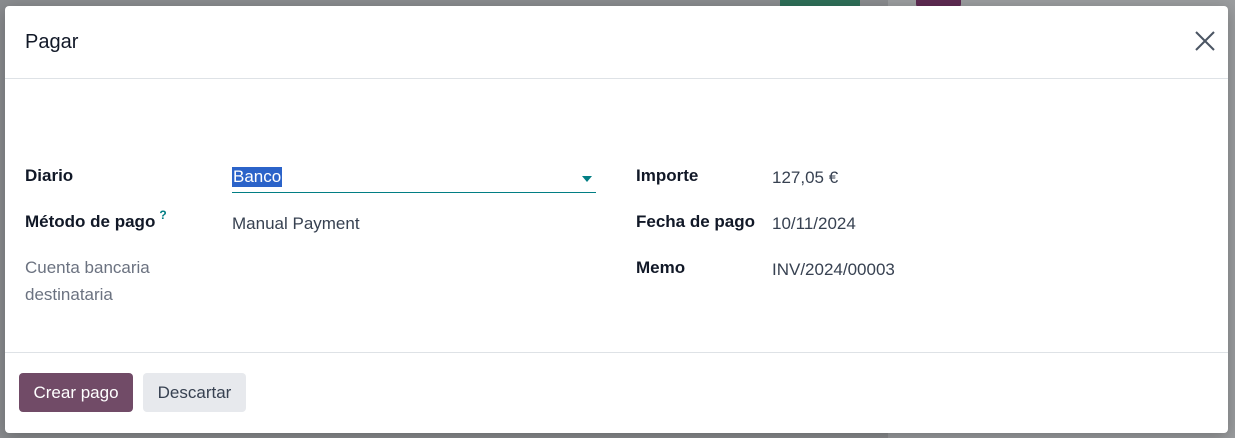 The width and height of the screenshot is (1235, 438). I want to click on memo-label: Memo, so click(661, 267).